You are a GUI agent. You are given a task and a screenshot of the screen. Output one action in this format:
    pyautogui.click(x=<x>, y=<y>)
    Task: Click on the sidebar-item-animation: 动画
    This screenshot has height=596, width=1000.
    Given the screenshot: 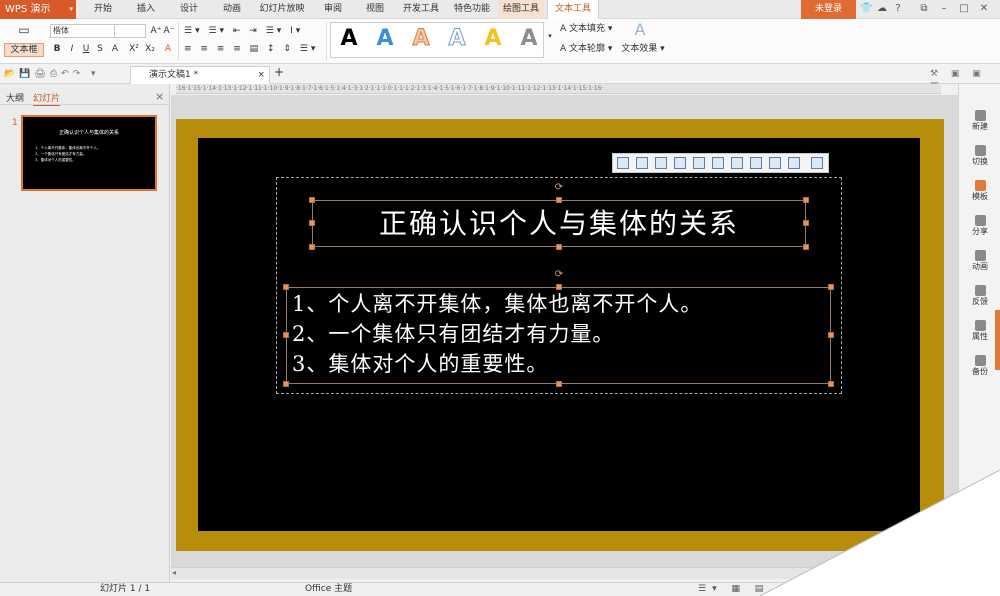 What is the action you would take?
    pyautogui.click(x=980, y=261)
    